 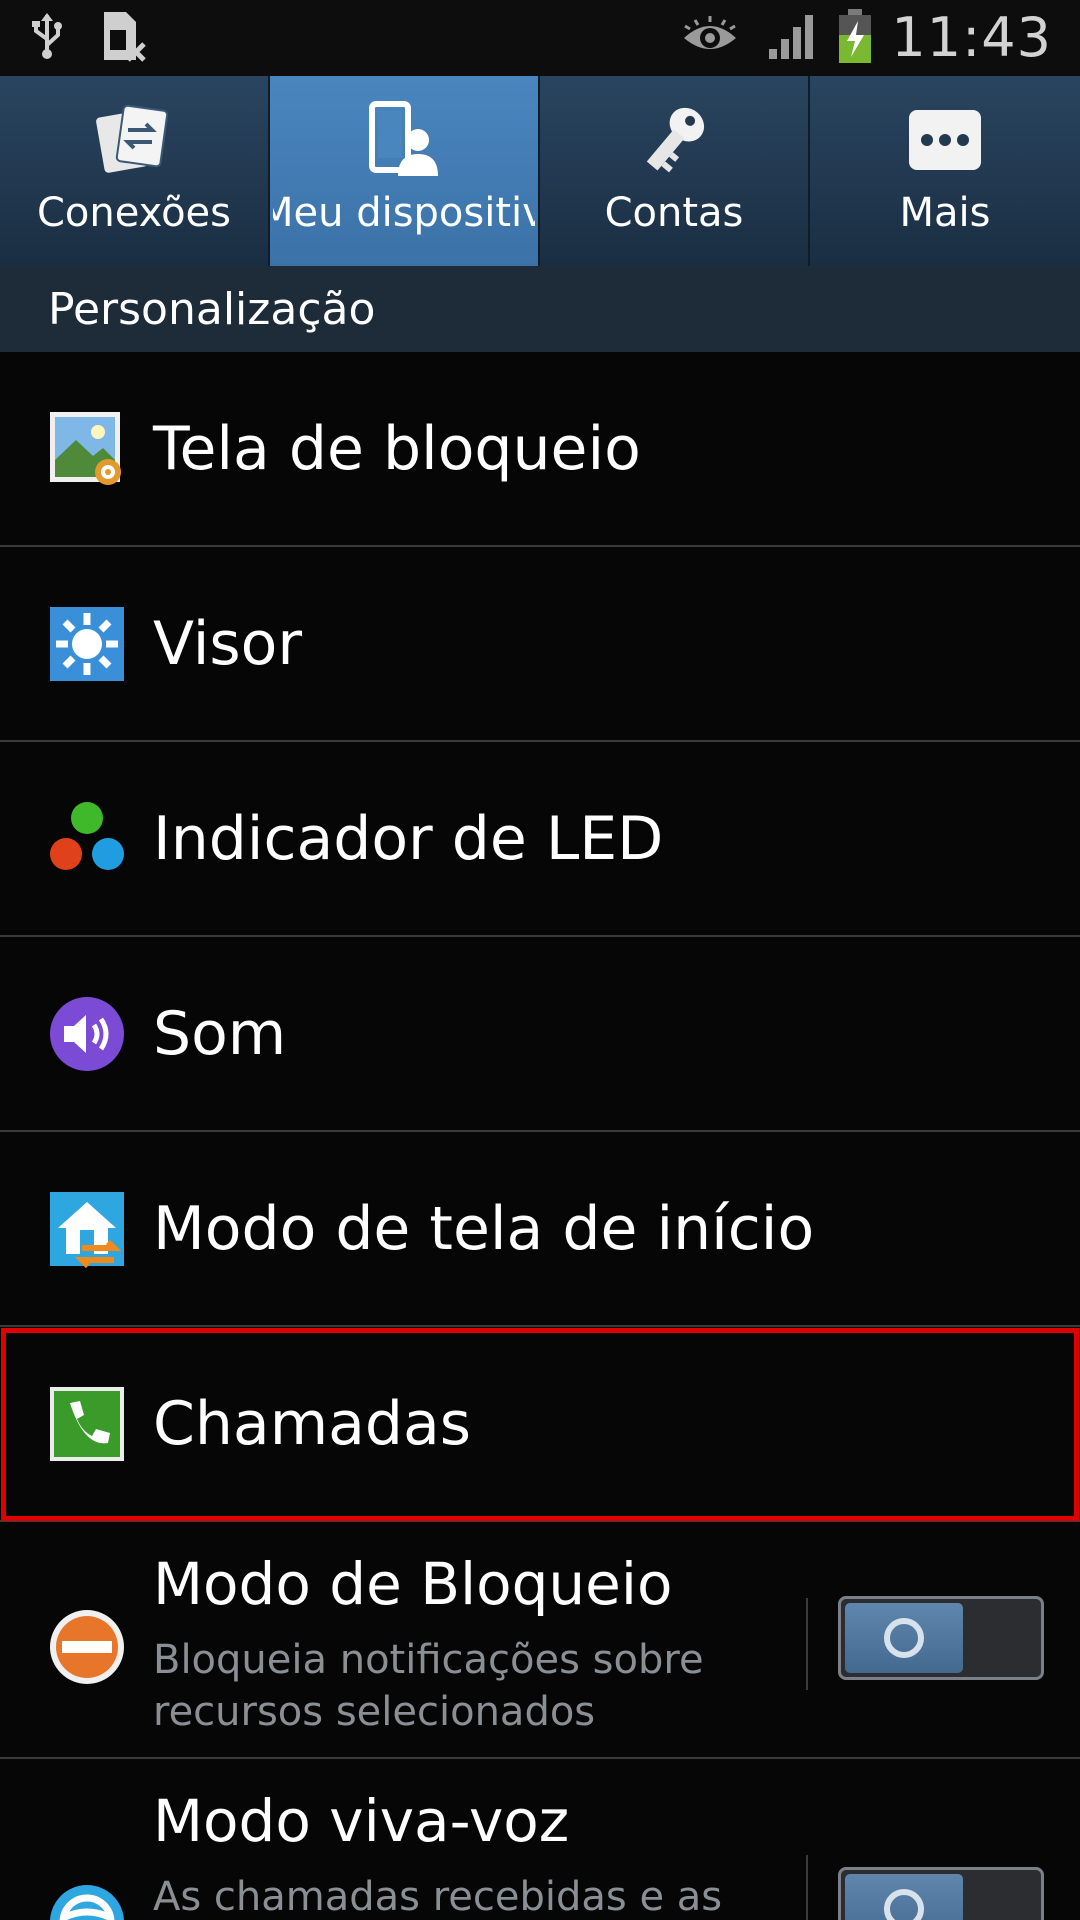 I want to click on section-header-personalization: Personalização, so click(x=540, y=309).